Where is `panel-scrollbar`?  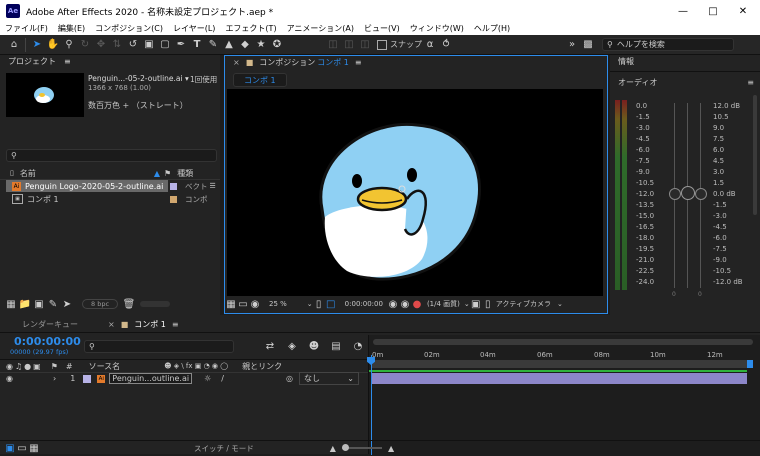 panel-scrollbar is located at coordinates (755, 155).